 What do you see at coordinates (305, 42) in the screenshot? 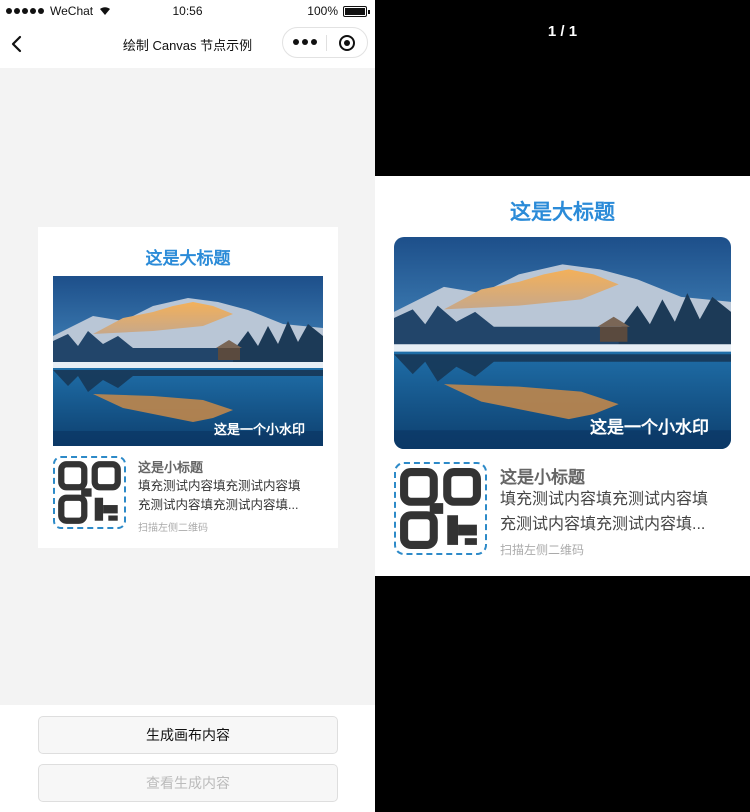
I see `more-icon` at bounding box center [305, 42].